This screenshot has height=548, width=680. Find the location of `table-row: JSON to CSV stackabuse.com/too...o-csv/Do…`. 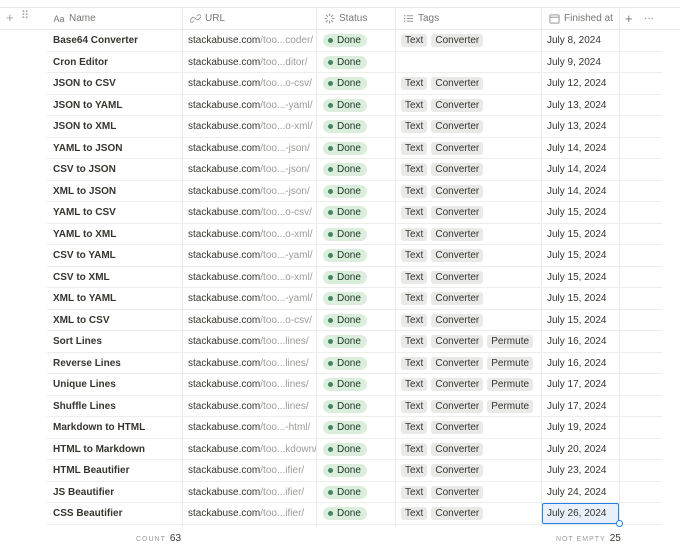

table-row: JSON to CSV stackabuse.com/too...o-csv/Do… is located at coordinates (354, 84).